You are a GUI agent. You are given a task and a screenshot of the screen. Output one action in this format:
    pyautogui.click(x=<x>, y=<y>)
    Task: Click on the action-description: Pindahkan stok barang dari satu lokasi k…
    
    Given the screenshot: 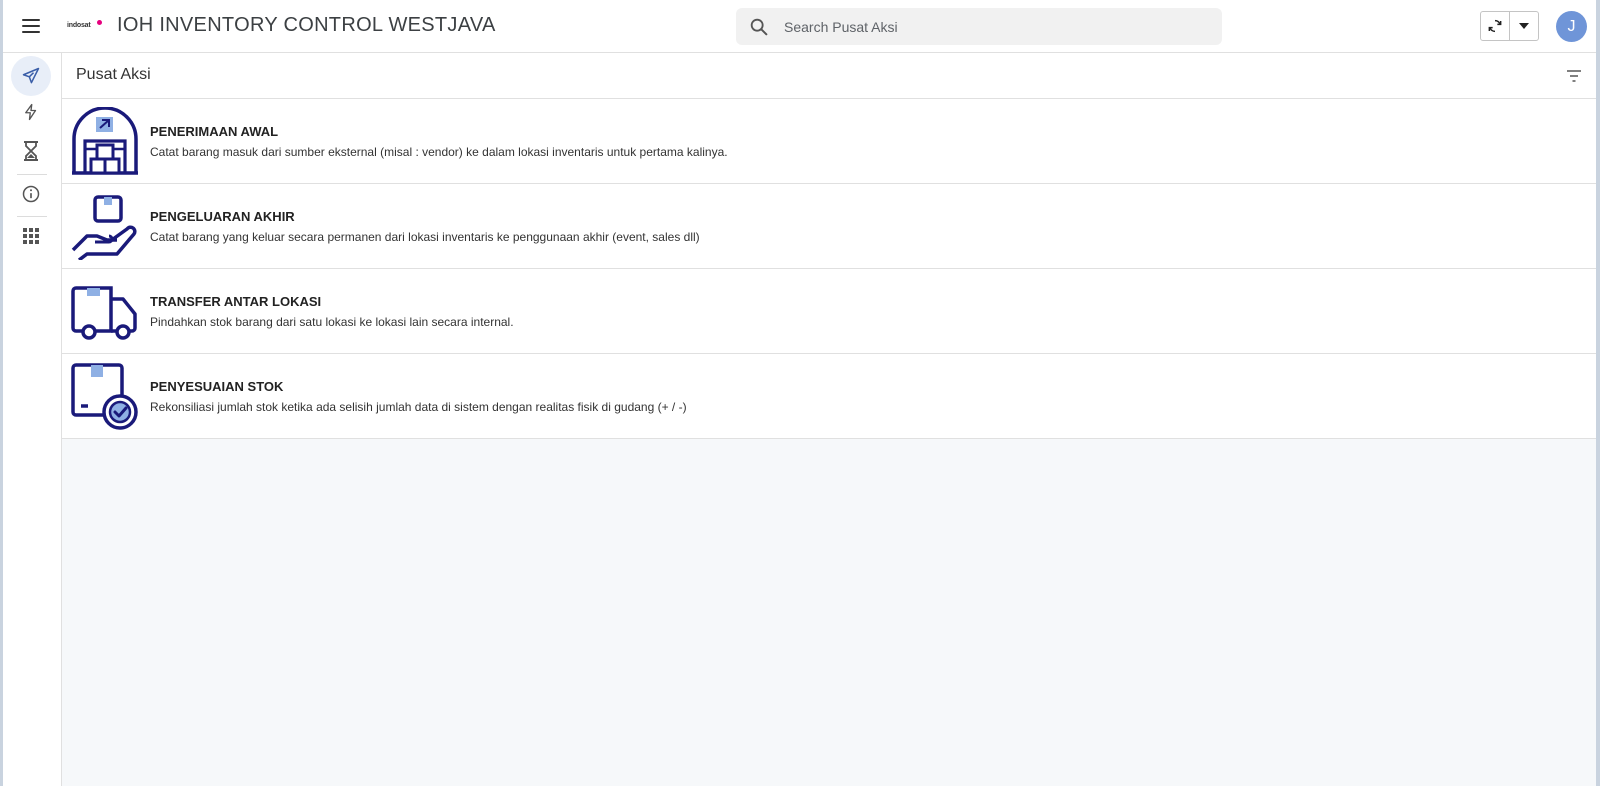 What is the action you would take?
    pyautogui.click(x=332, y=322)
    